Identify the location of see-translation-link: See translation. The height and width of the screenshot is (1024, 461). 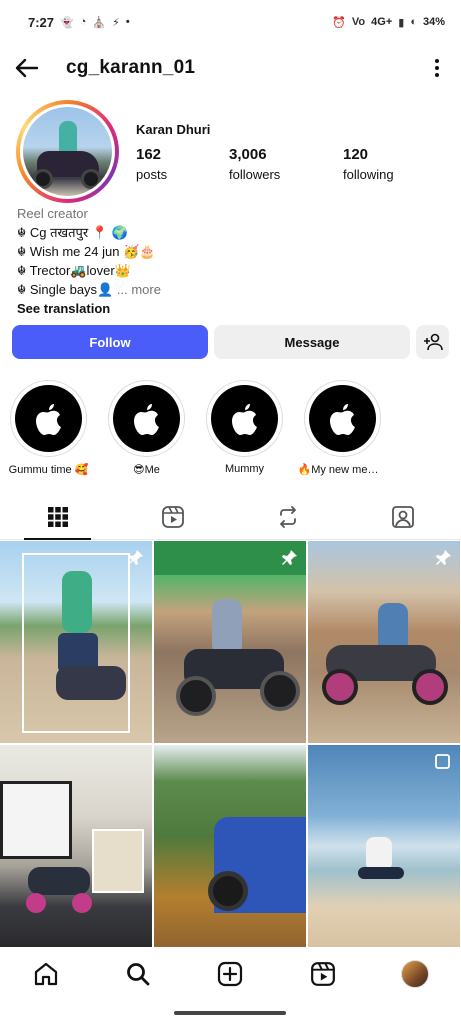
(232, 308).